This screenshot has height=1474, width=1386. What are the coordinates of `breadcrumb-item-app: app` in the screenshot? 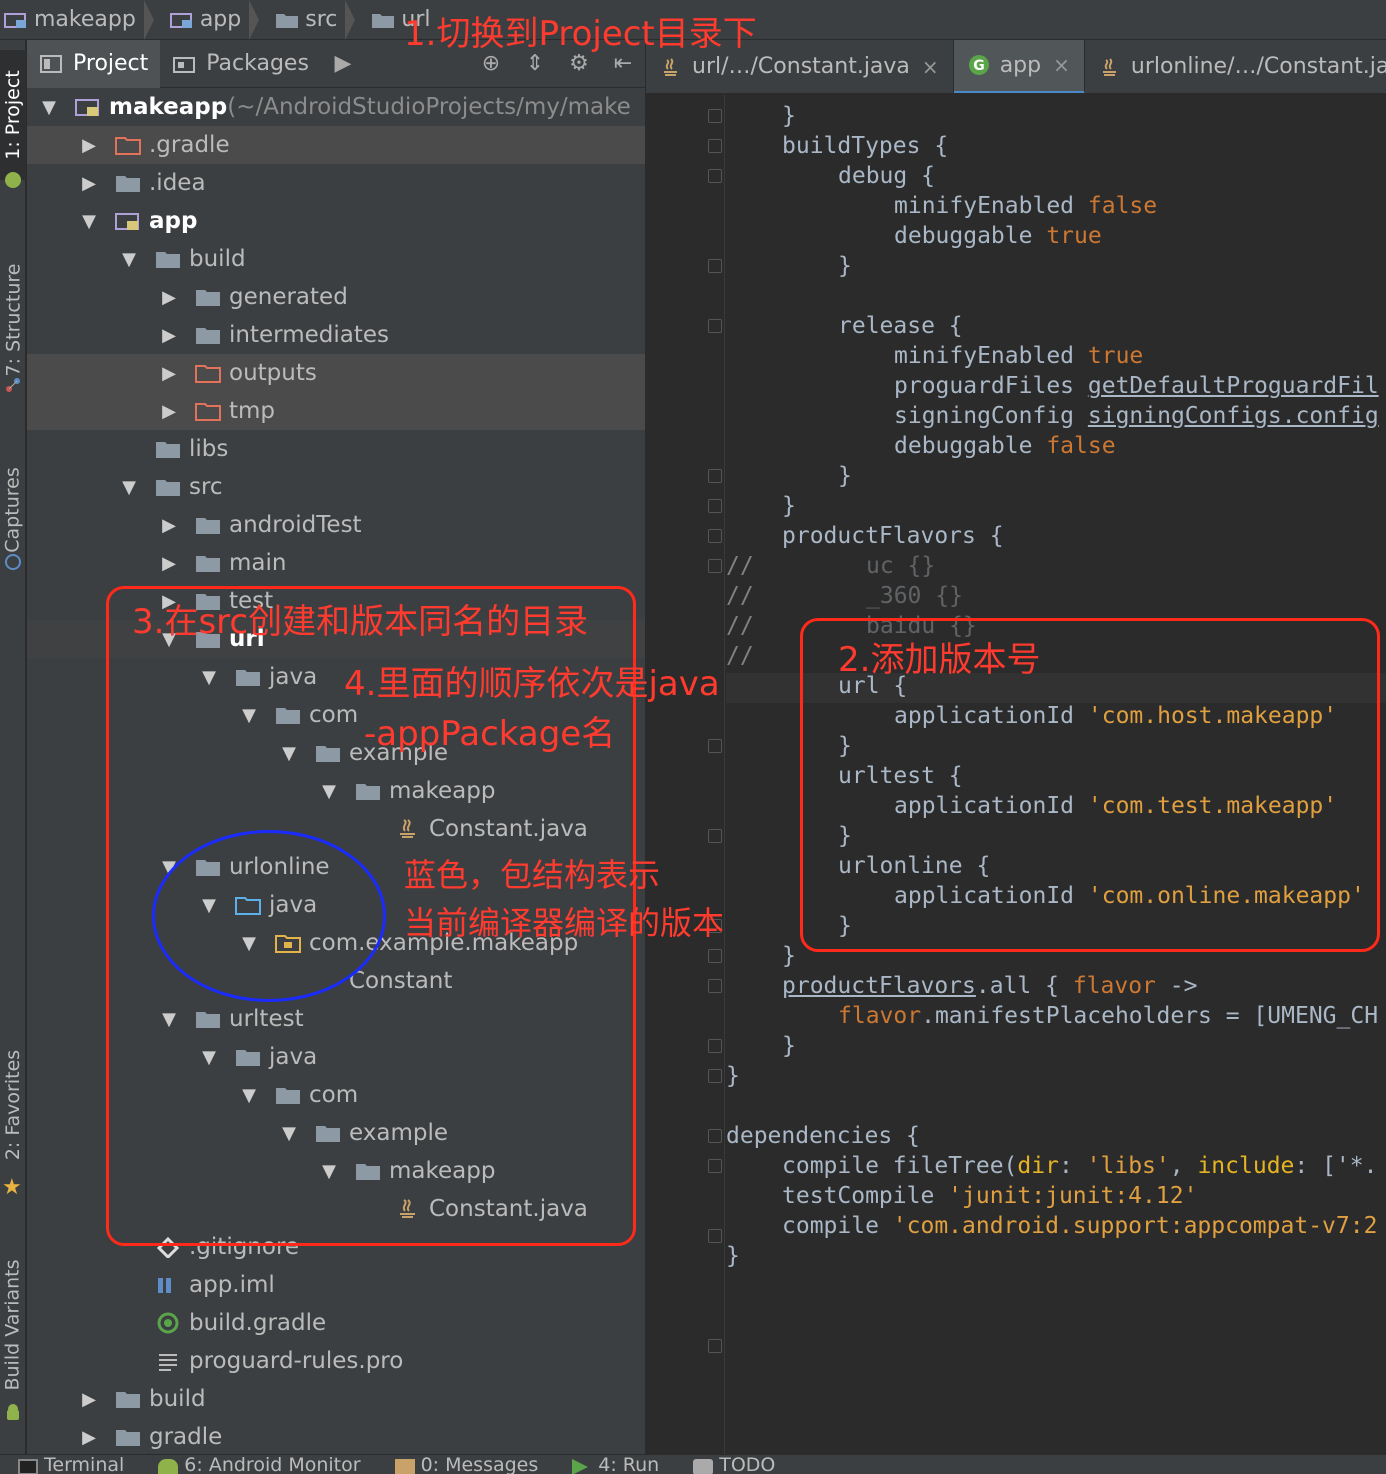 It's located at (218, 20).